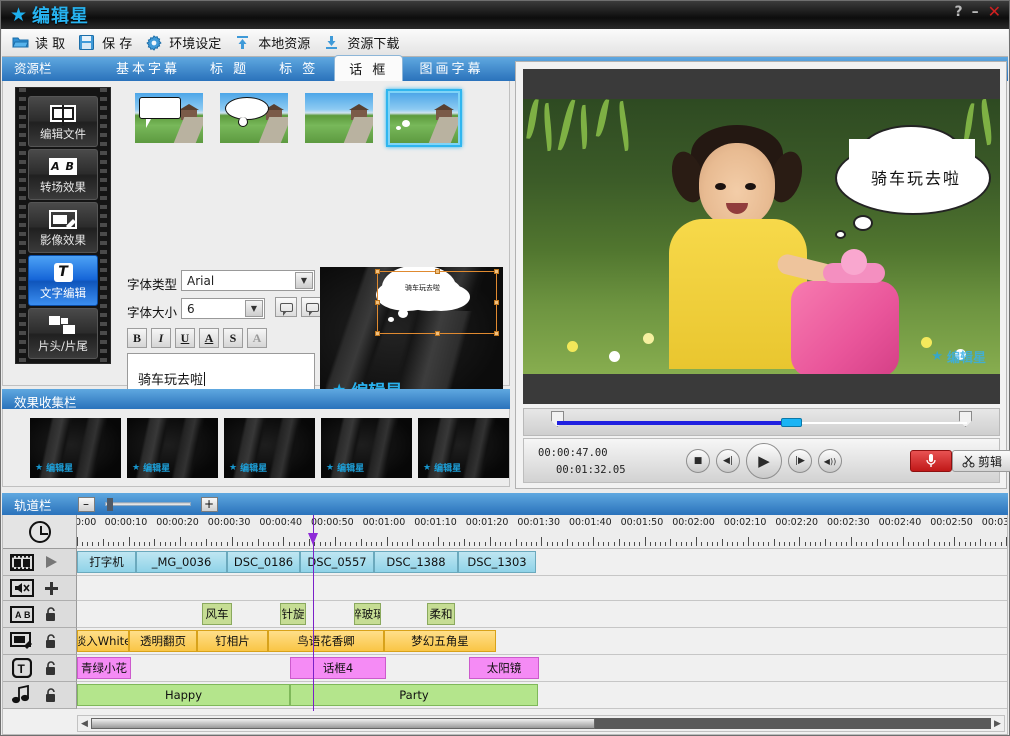  What do you see at coordinates (338, 668) in the screenshot?
I see `timeline-clip: 话框4` at bounding box center [338, 668].